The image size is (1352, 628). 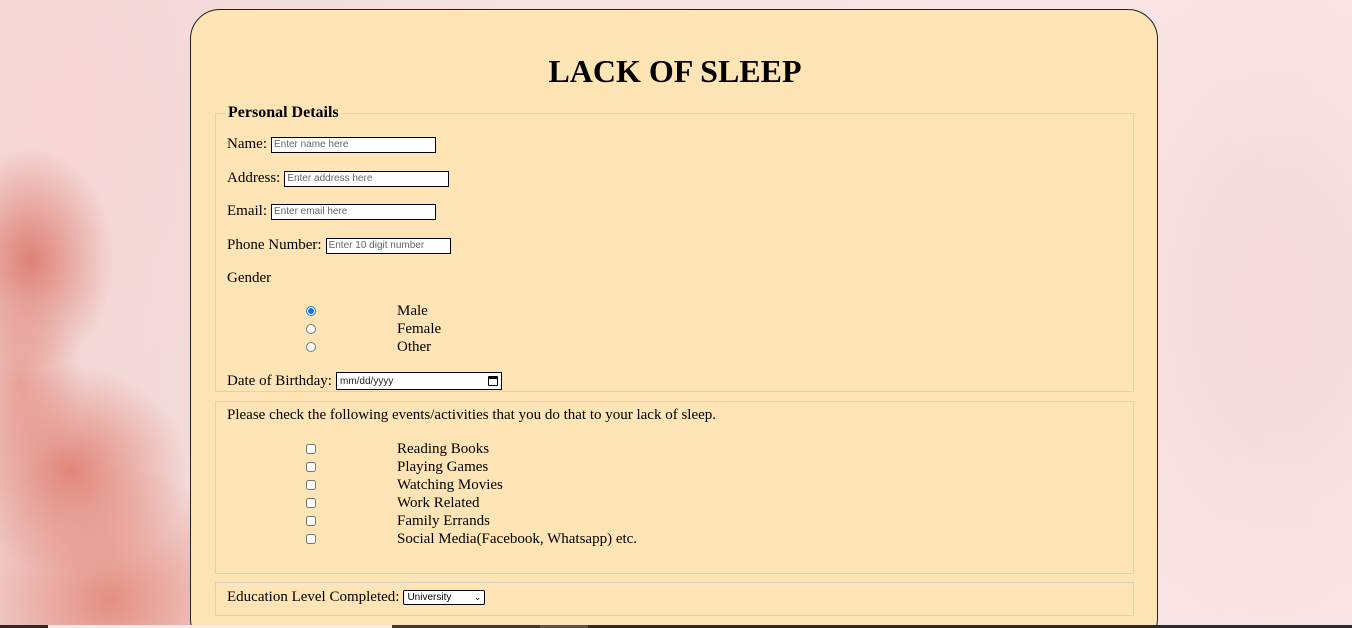 What do you see at coordinates (279, 380) in the screenshot?
I see `dob-label: Date of Birthday:` at bounding box center [279, 380].